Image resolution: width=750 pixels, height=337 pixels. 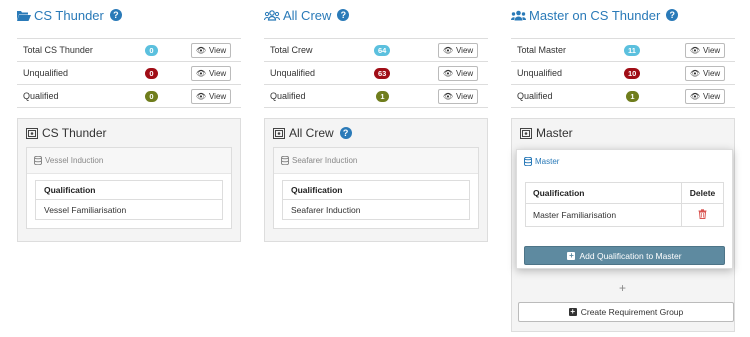 What do you see at coordinates (74, 133) in the screenshot?
I see `panel-title: CS Thunder` at bounding box center [74, 133].